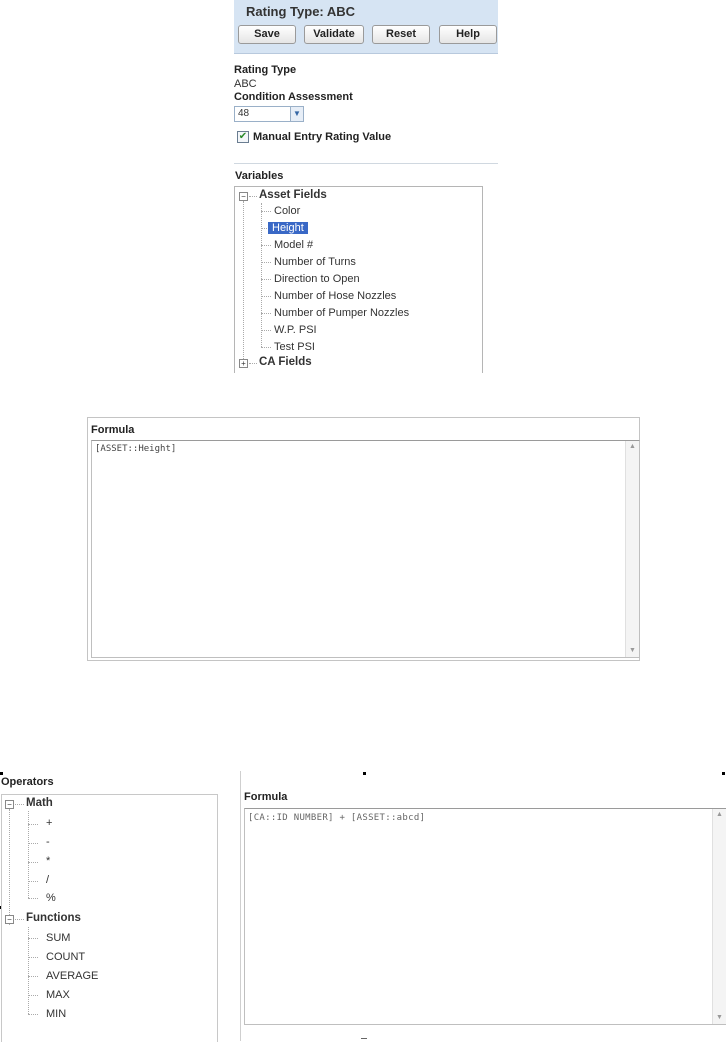 Image resolution: width=726 pixels, height=1042 pixels. What do you see at coordinates (48, 861) in the screenshot?
I see `operator-multiply: *` at bounding box center [48, 861].